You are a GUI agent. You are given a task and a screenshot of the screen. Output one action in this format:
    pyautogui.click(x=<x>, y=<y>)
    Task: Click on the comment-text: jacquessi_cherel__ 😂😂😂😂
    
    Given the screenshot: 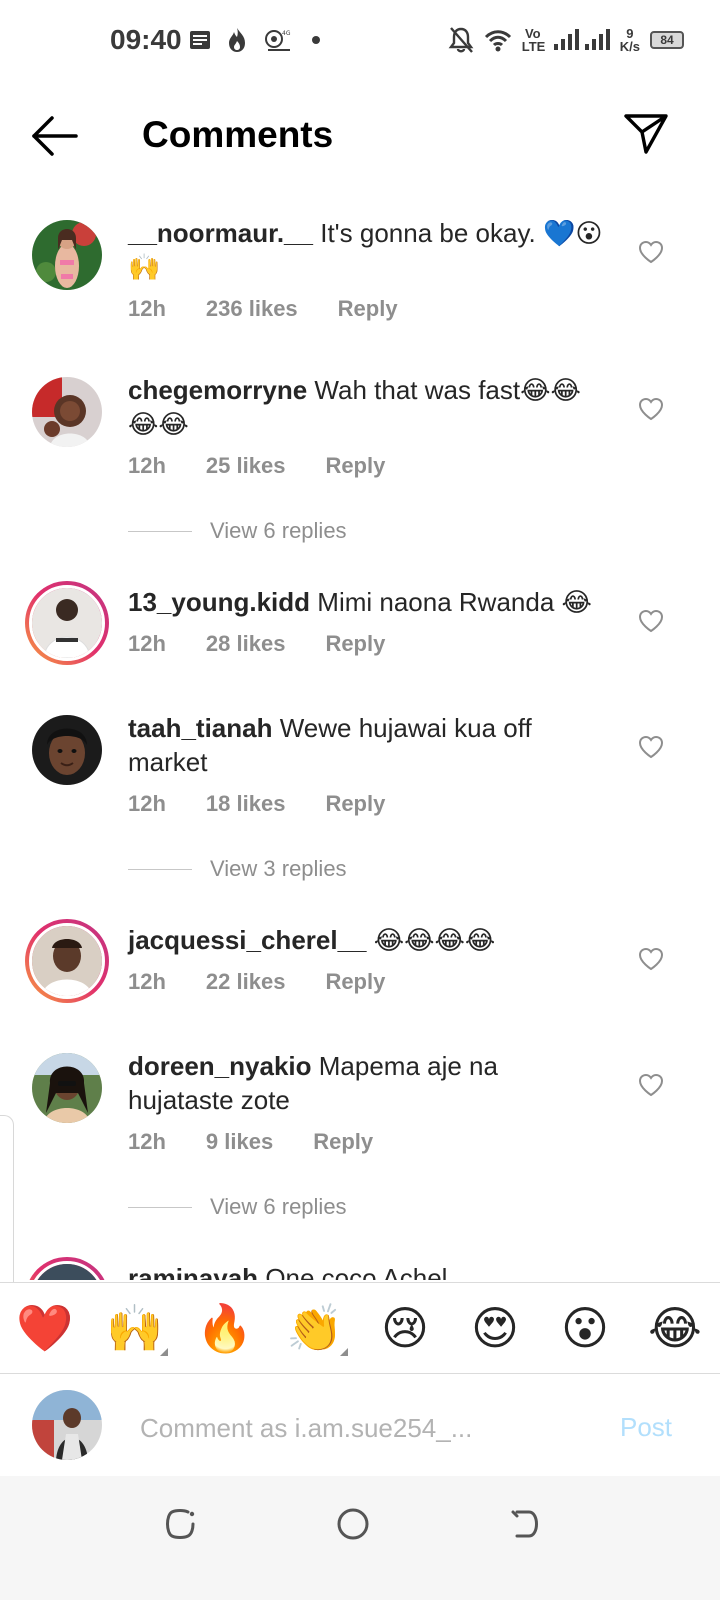 What is the action you would take?
    pyautogui.click(x=368, y=940)
    